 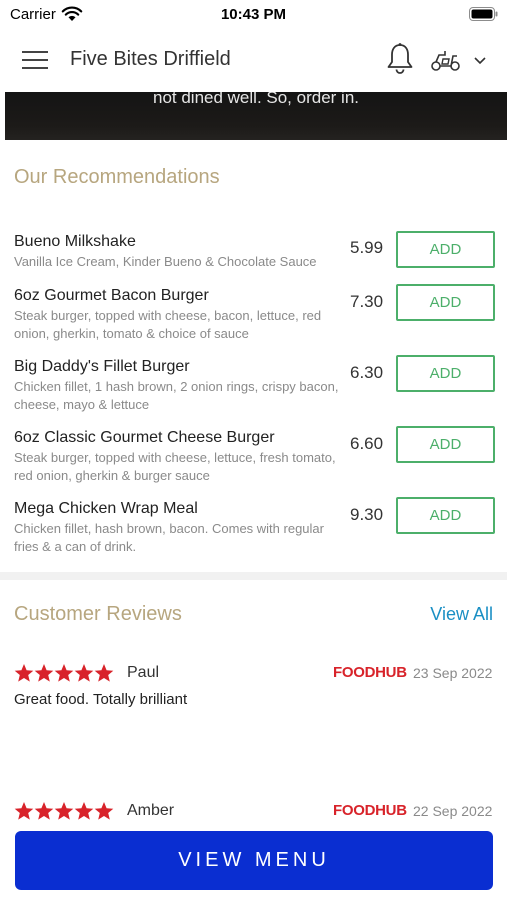 I want to click on reviewer-name: Amber, so click(x=151, y=810).